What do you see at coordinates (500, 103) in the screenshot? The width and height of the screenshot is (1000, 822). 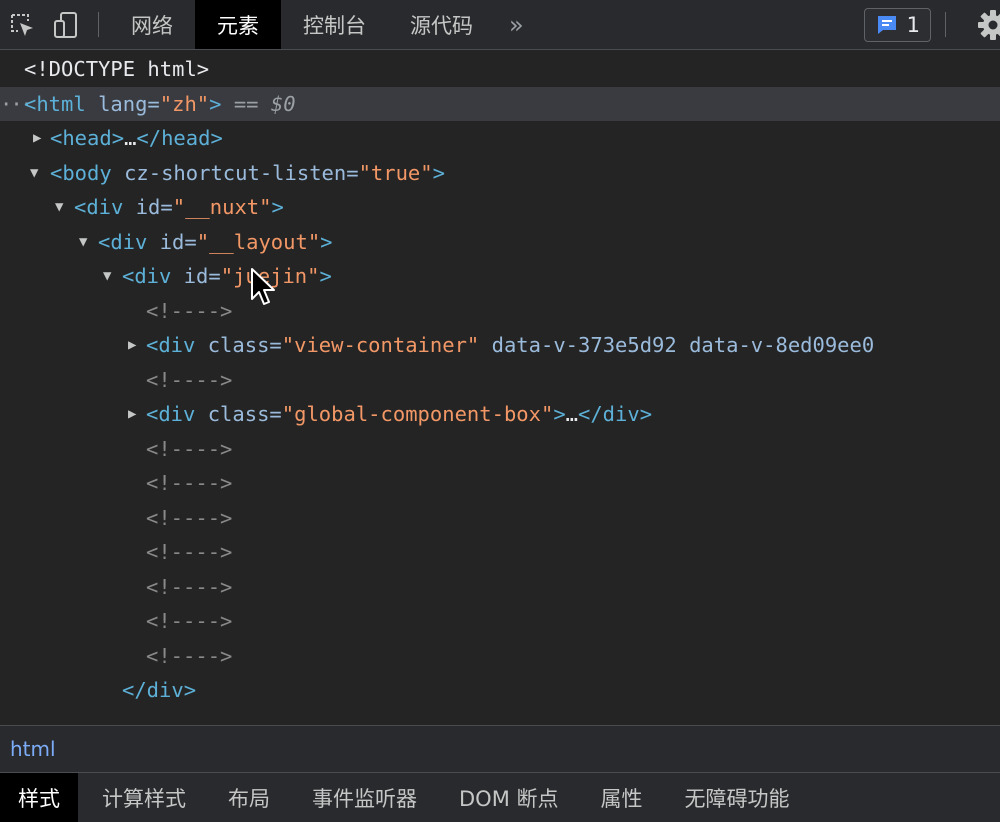 I see `tree-line-html: ··· <html lang="zh"> == $0` at bounding box center [500, 103].